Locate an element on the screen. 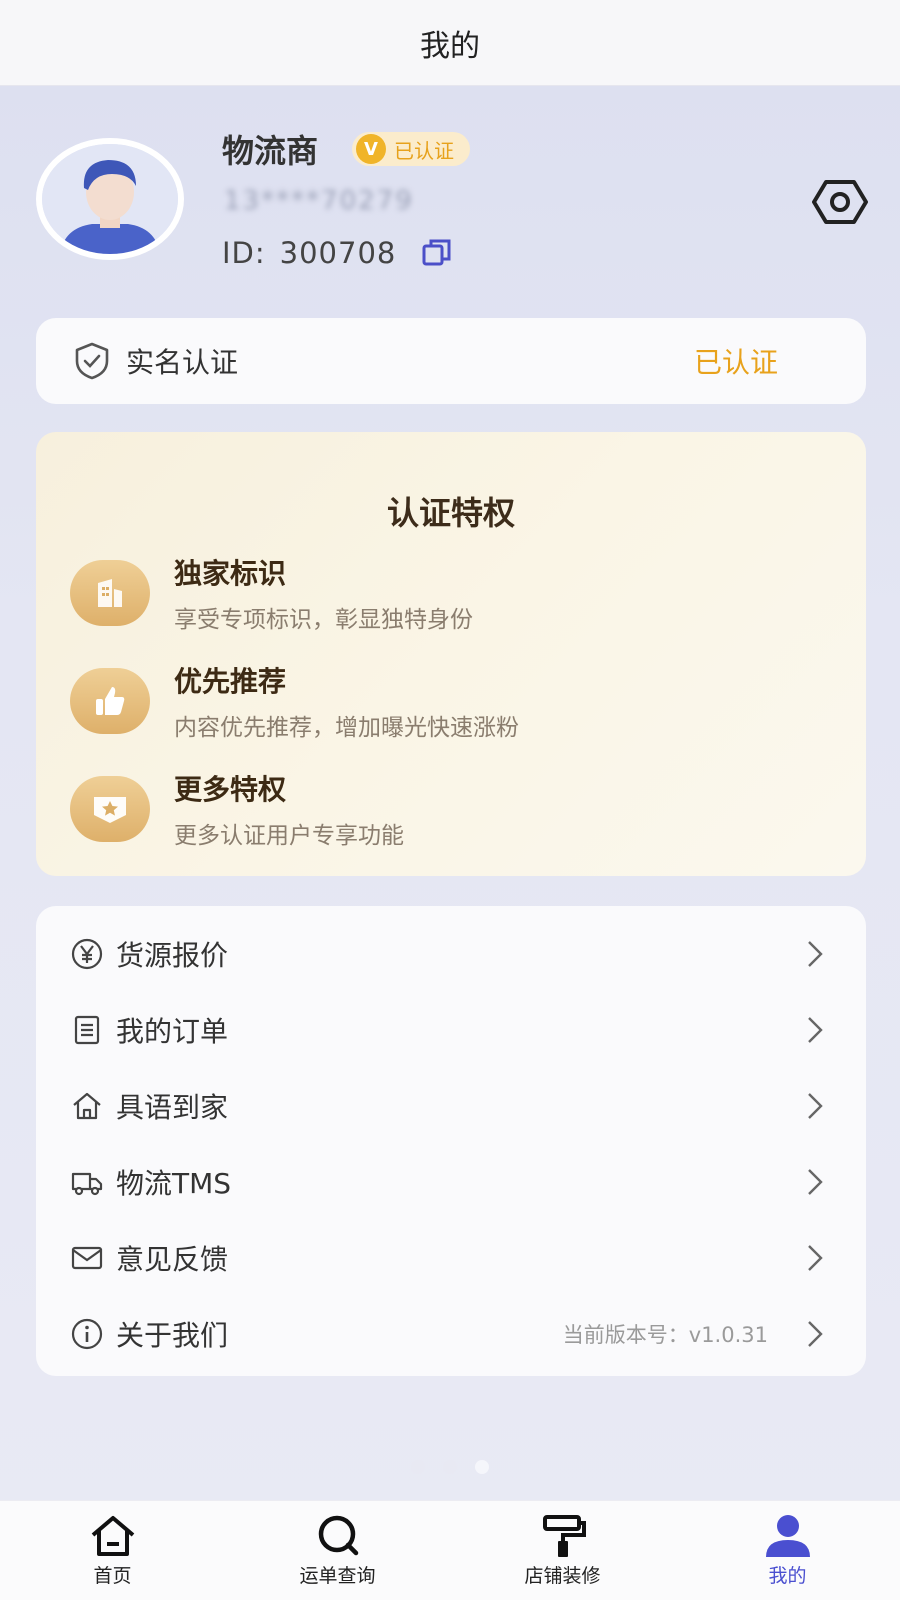  privilege-item: 独家标识 享受专项标识，彰显独特身份 is located at coordinates (271, 593).